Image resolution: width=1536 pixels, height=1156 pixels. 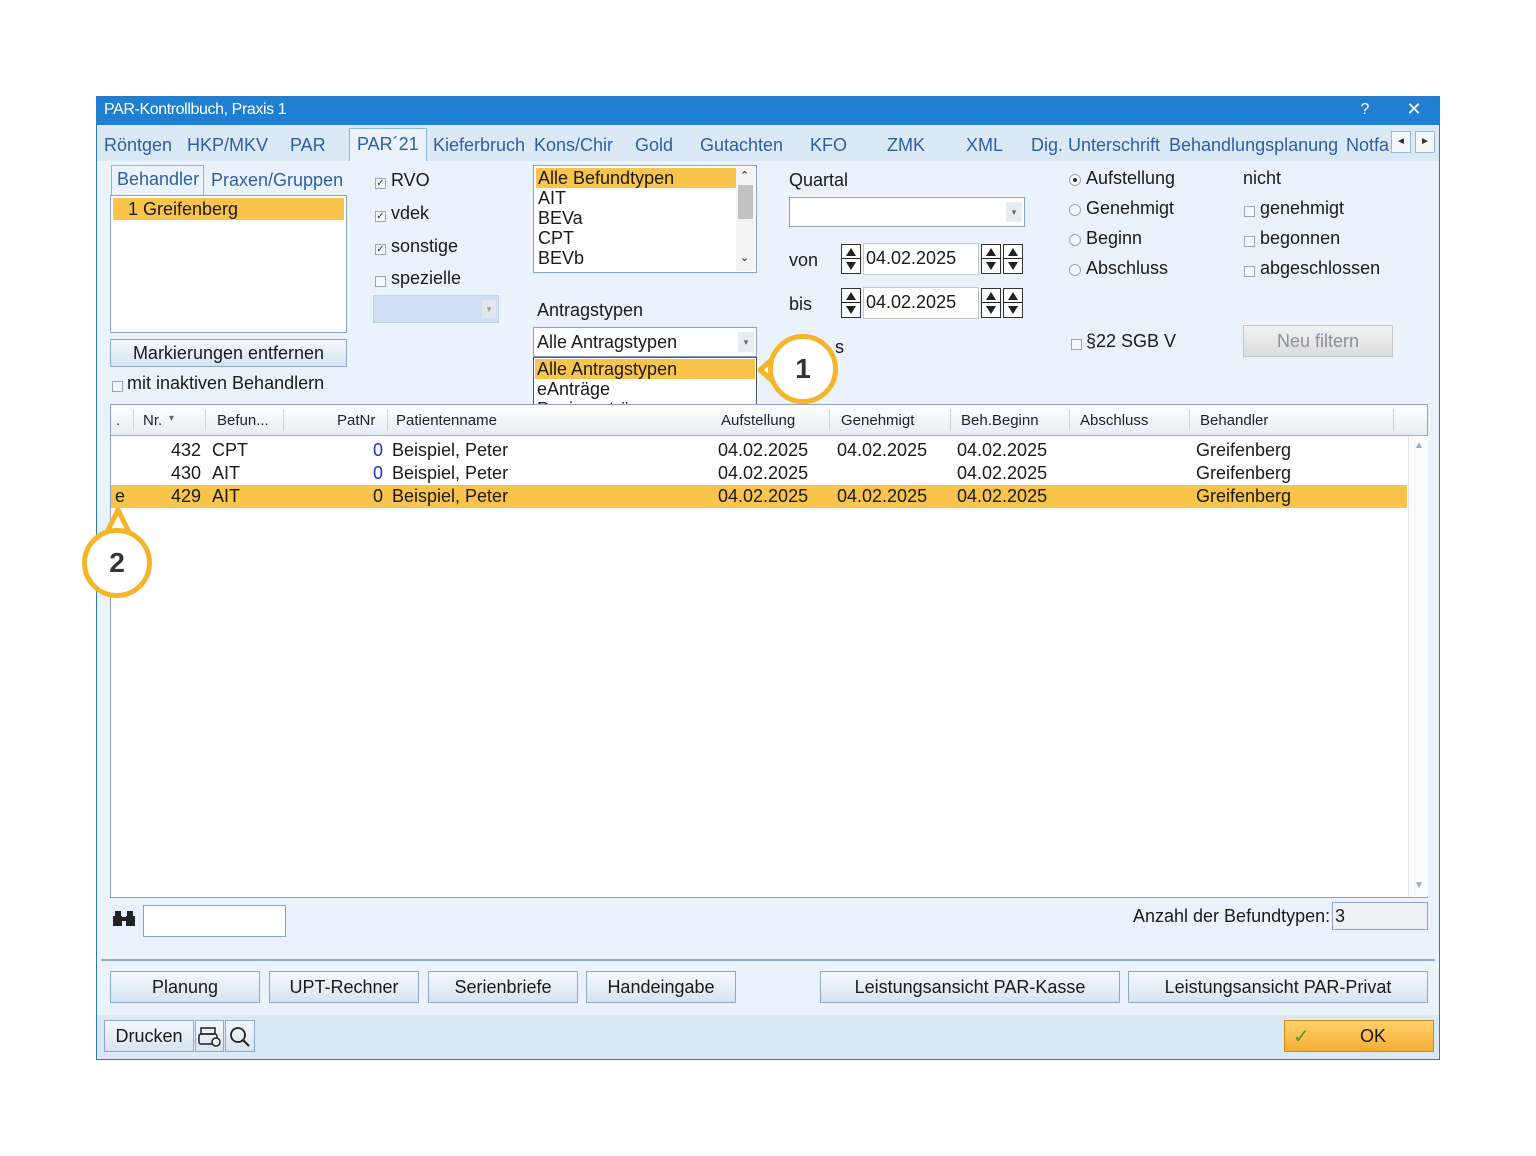 I want to click on nicht-abgeschlossen-checkbox, so click(x=1249, y=271).